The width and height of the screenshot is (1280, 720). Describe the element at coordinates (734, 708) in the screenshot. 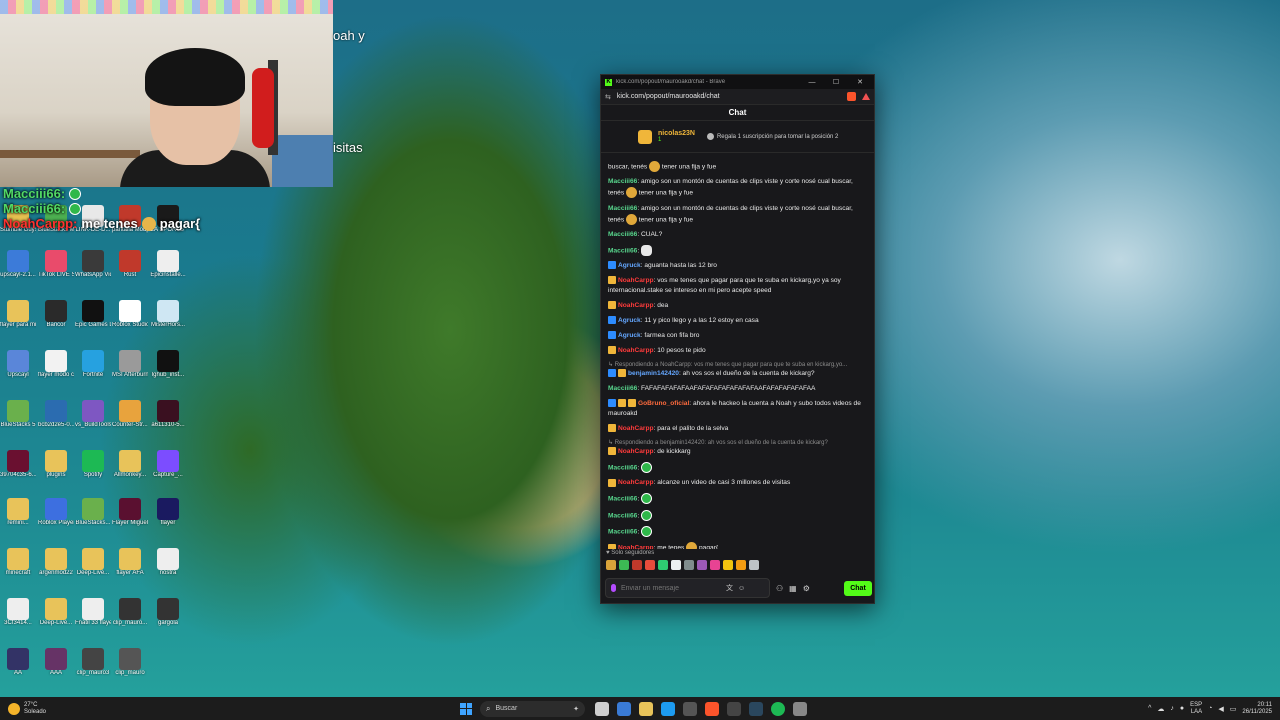

I see `github-icon` at that location.